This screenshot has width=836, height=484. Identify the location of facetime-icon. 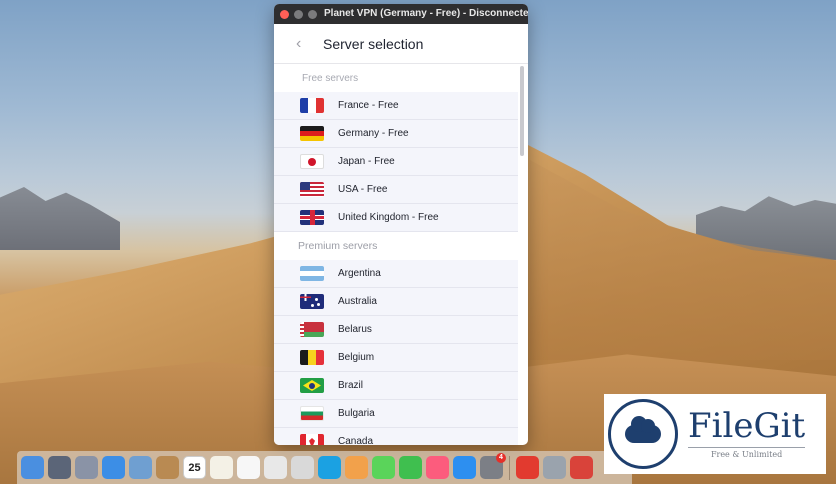
(410, 467).